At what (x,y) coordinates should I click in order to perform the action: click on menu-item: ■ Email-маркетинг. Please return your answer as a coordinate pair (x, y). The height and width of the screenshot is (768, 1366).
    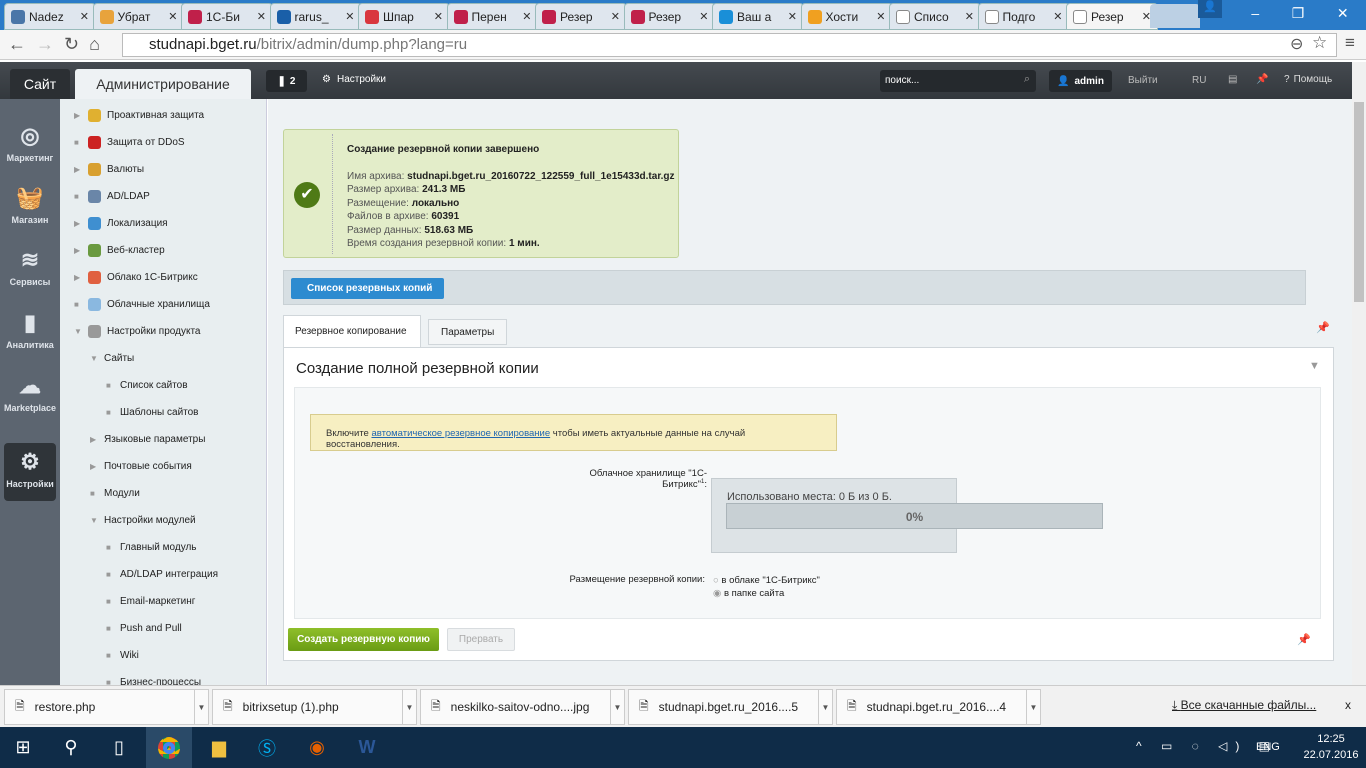
    Looking at the image, I should click on (150, 601).